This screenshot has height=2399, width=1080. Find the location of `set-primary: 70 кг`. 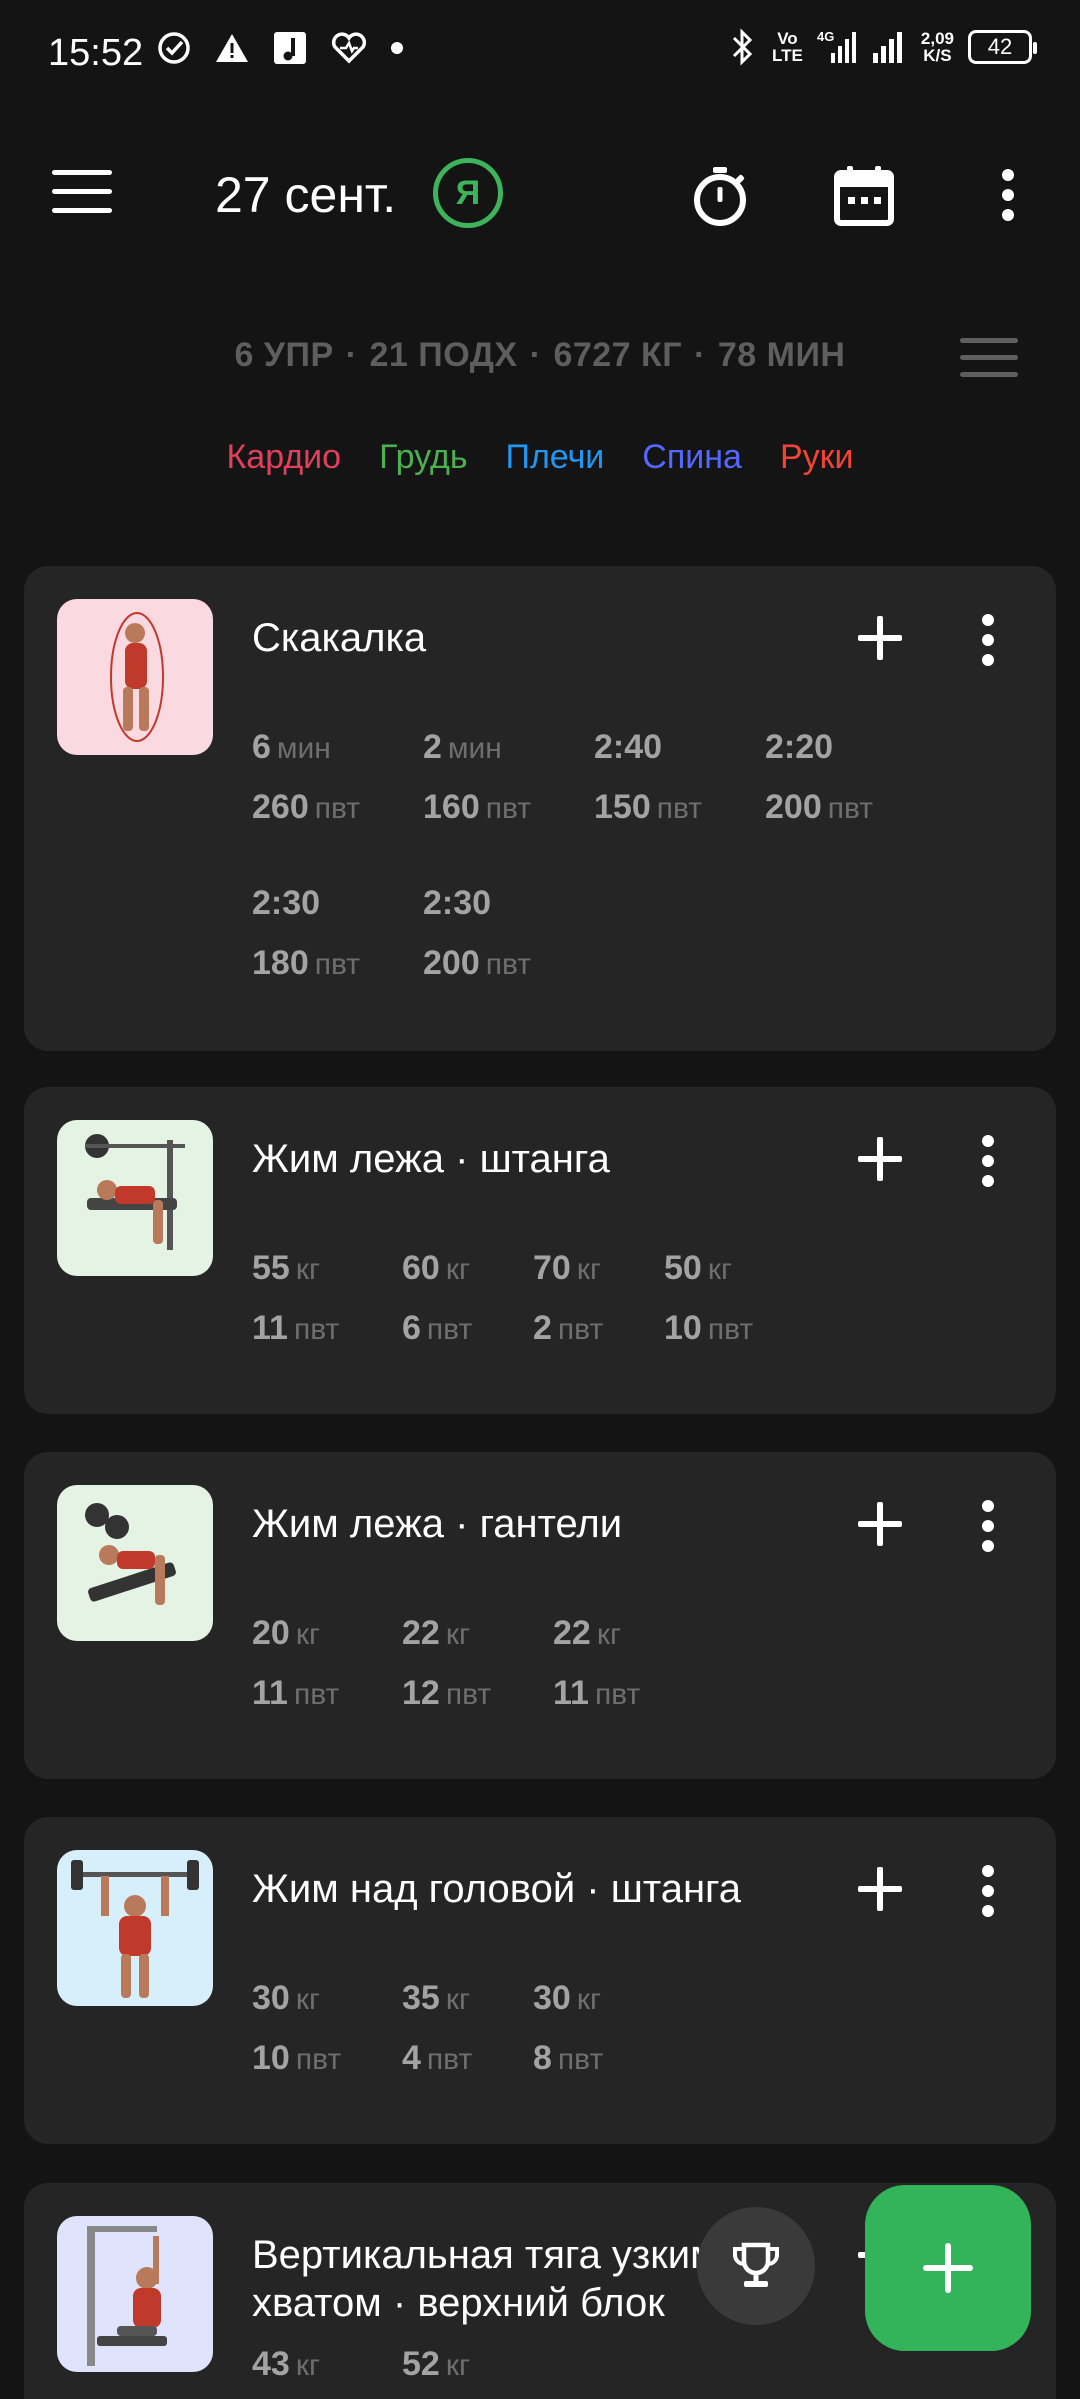

set-primary: 70 кг is located at coordinates (567, 1268).